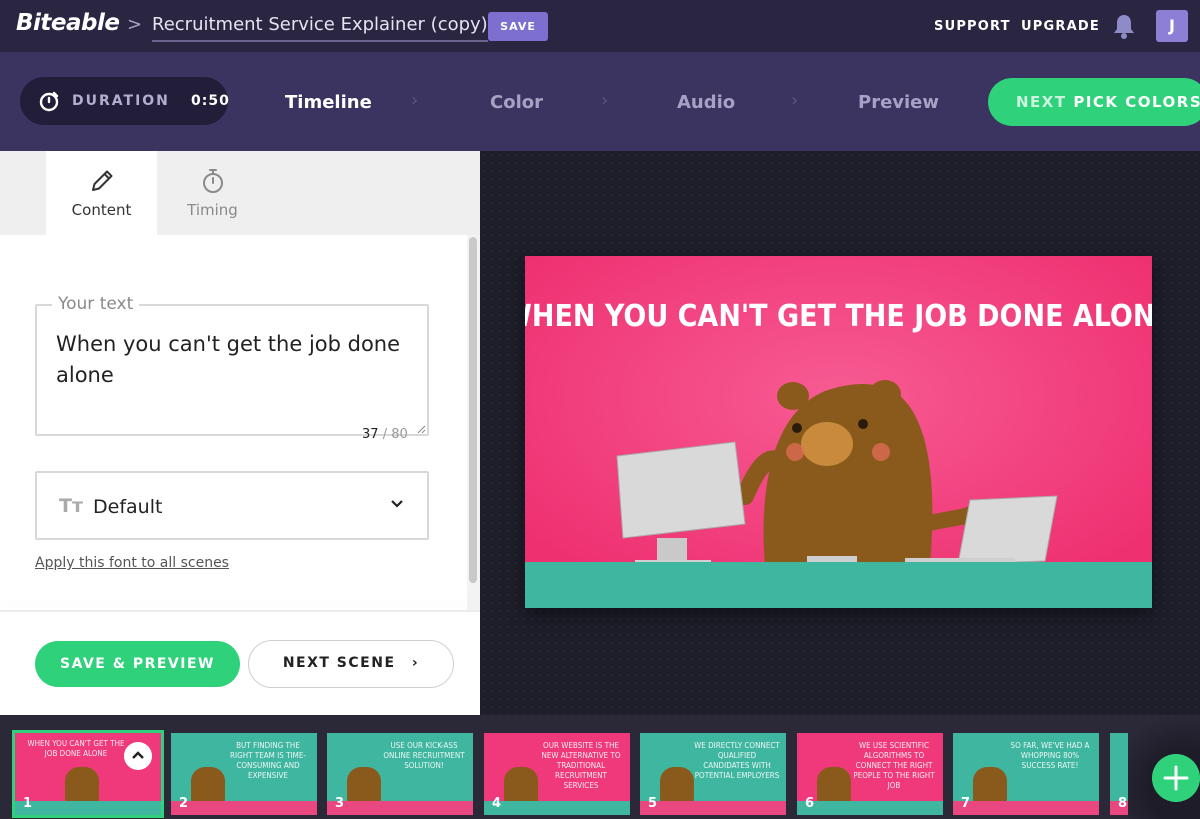 The width and height of the screenshot is (1200, 819). I want to click on step-timeline: Timeline, so click(328, 102).